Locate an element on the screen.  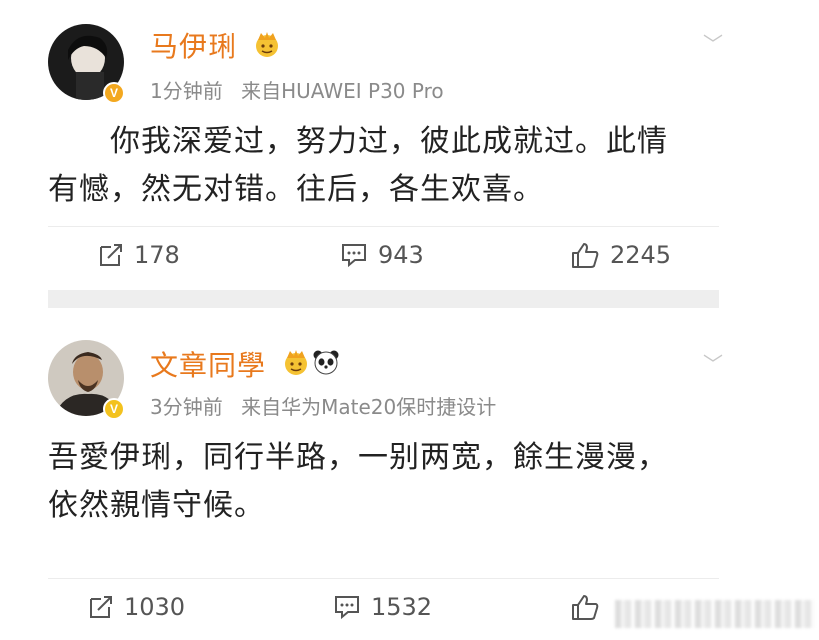
repost-button: 1030 is located at coordinates (136, 607).